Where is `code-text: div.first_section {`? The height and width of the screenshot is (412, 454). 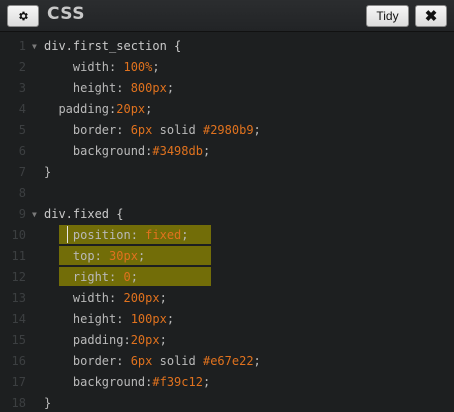
code-text: div.first_section { is located at coordinates (112, 46).